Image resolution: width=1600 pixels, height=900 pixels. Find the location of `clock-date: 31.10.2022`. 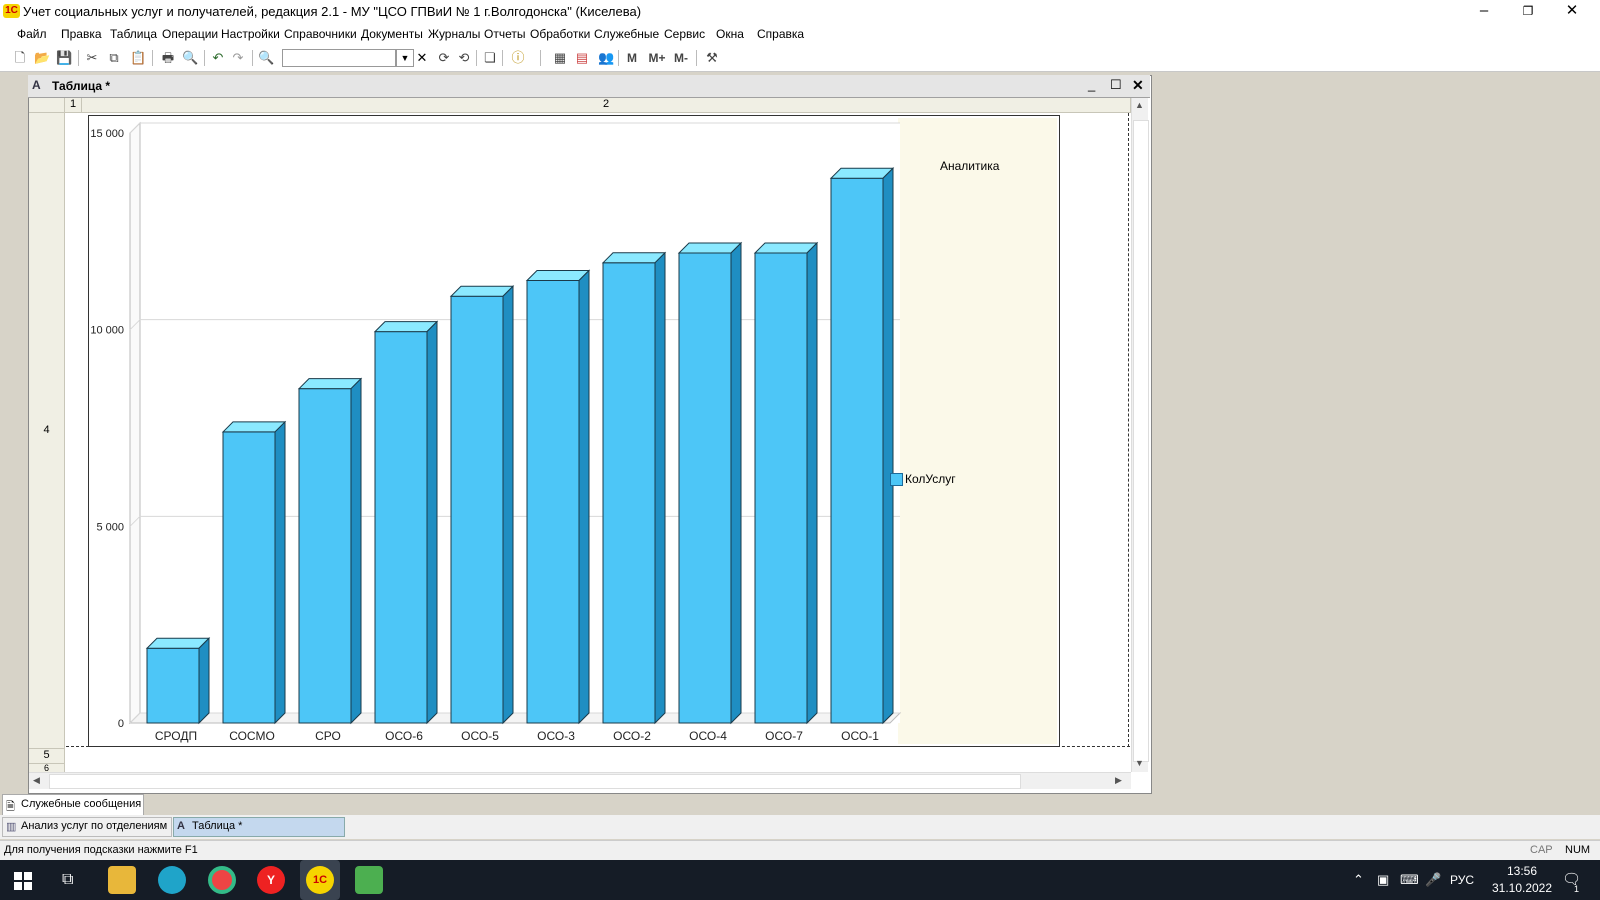

clock-date: 31.10.2022 is located at coordinates (1522, 888).